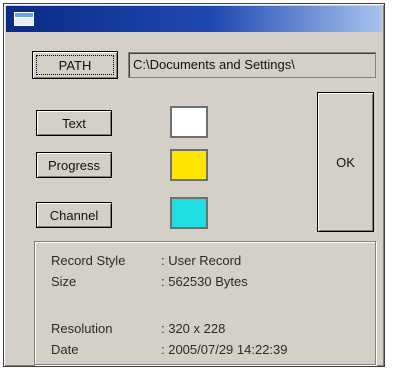  What do you see at coordinates (189, 213) in the screenshot?
I see `channel-color-swatch` at bounding box center [189, 213].